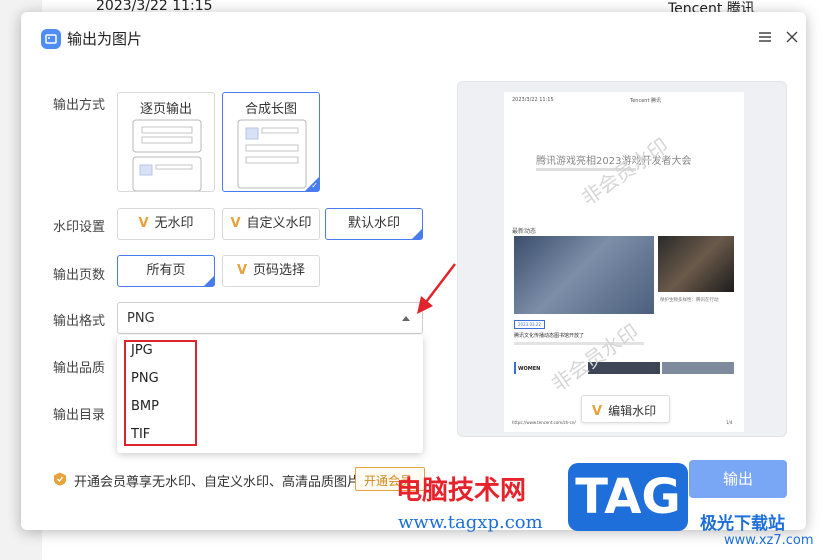 This screenshot has height=560, width=840. I want to click on format-select: PNG, so click(270, 318).